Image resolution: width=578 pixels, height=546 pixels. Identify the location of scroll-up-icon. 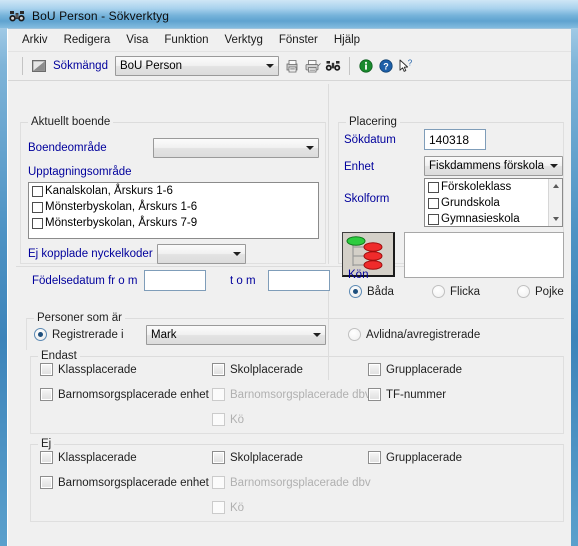
(555, 186).